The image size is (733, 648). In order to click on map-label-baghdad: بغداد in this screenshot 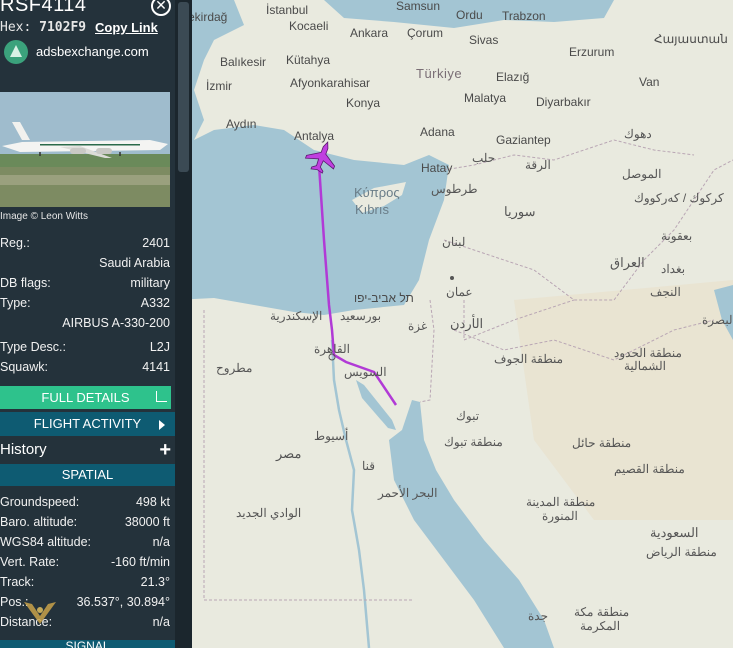, I will do `click(673, 269)`.